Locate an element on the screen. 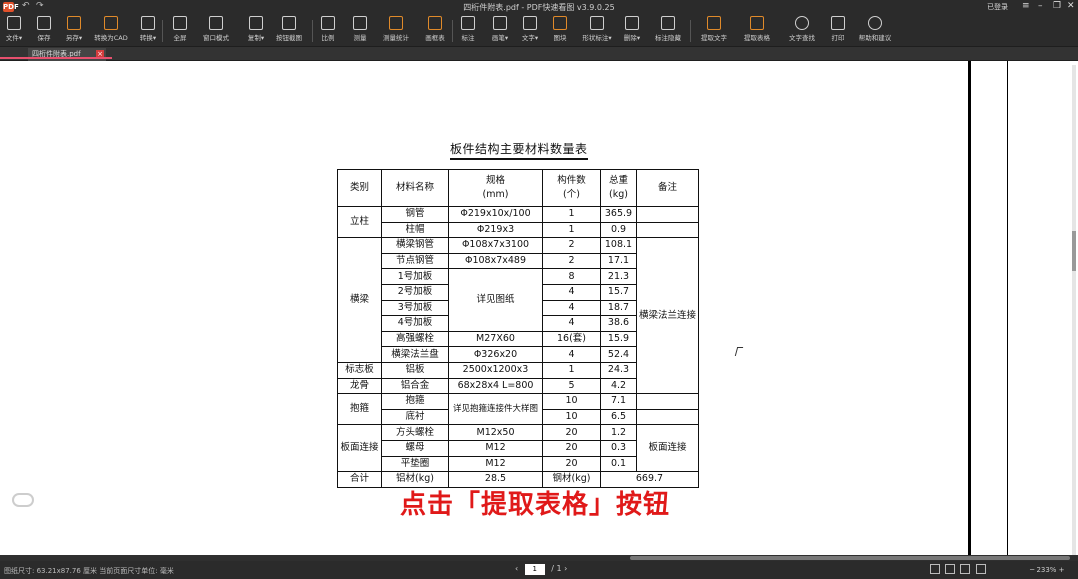 The height and width of the screenshot is (579, 1078). active-tab-indicator is located at coordinates (56, 58).